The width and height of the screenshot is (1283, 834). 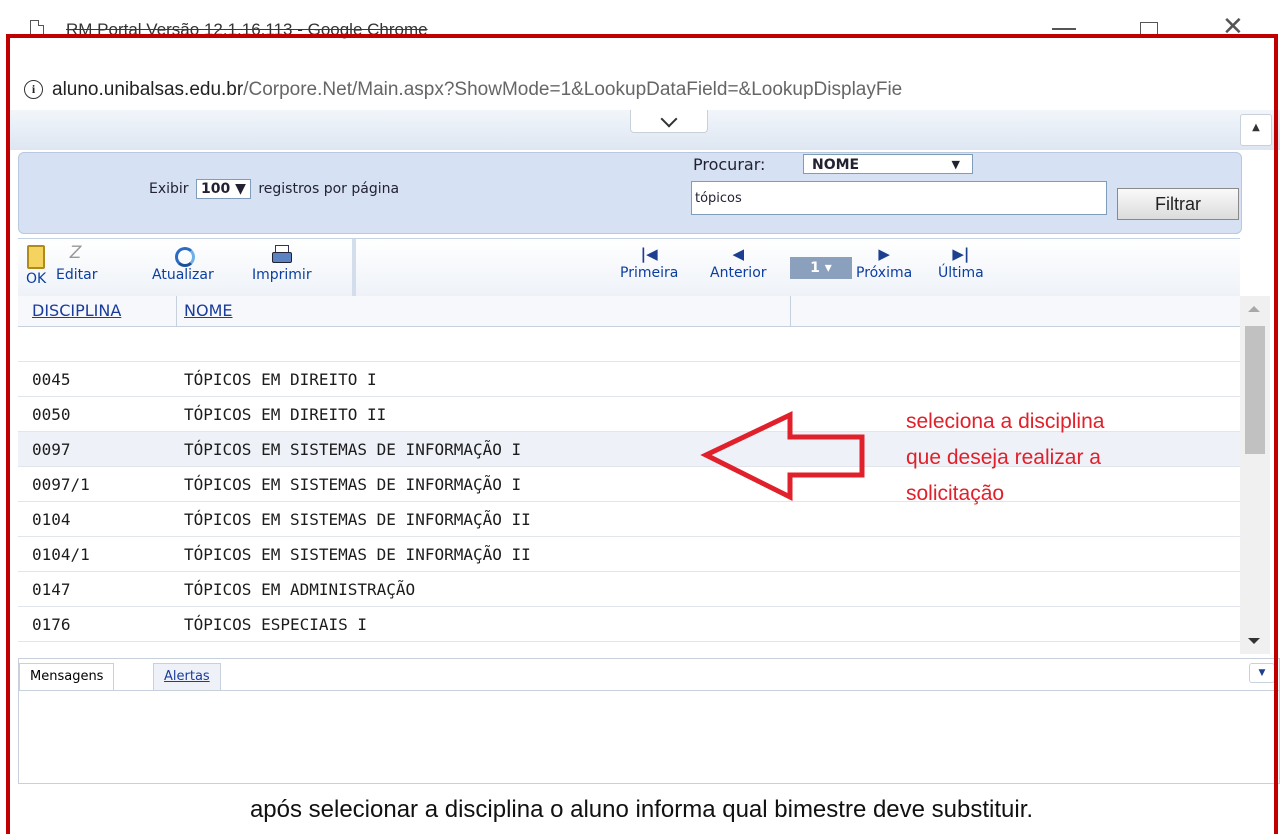 What do you see at coordinates (836, 165) in the screenshot?
I see `search-field-value: NOME` at bounding box center [836, 165].